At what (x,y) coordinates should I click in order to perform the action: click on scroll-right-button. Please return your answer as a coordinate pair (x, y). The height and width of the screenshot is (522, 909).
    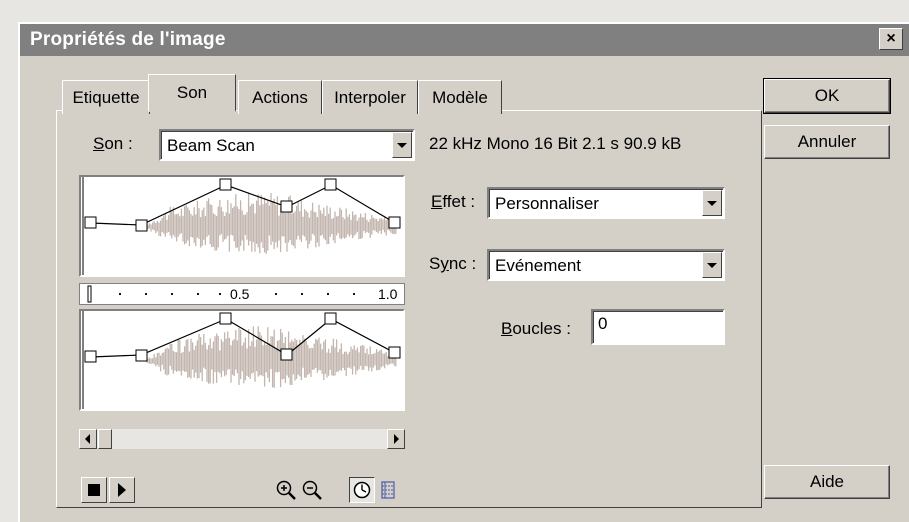
    Looking at the image, I should click on (396, 439).